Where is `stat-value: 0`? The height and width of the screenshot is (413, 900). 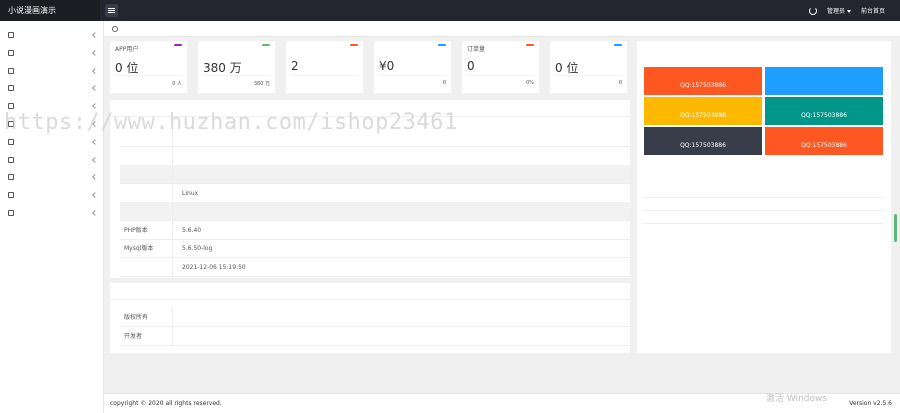
stat-value: 0 is located at coordinates (471, 66).